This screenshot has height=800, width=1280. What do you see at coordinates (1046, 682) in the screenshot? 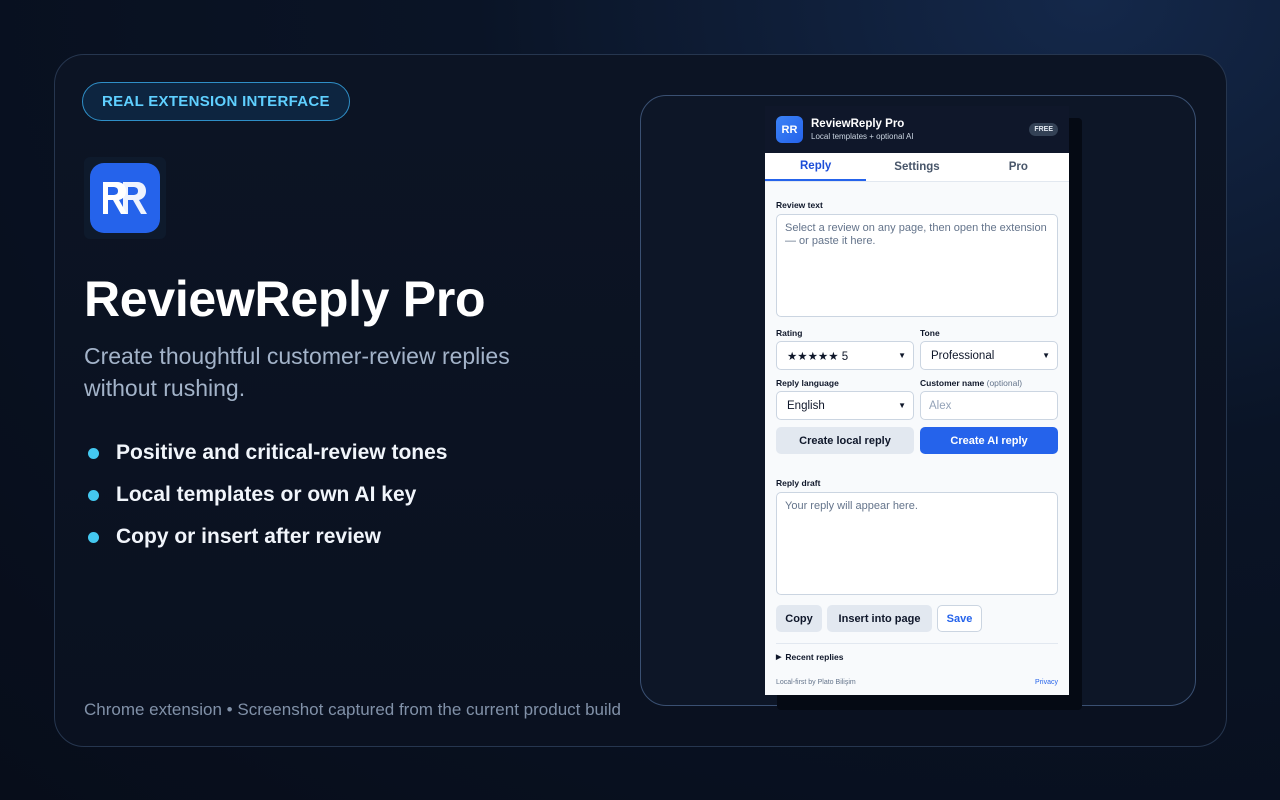
I see `privacy-link: Privacy` at bounding box center [1046, 682].